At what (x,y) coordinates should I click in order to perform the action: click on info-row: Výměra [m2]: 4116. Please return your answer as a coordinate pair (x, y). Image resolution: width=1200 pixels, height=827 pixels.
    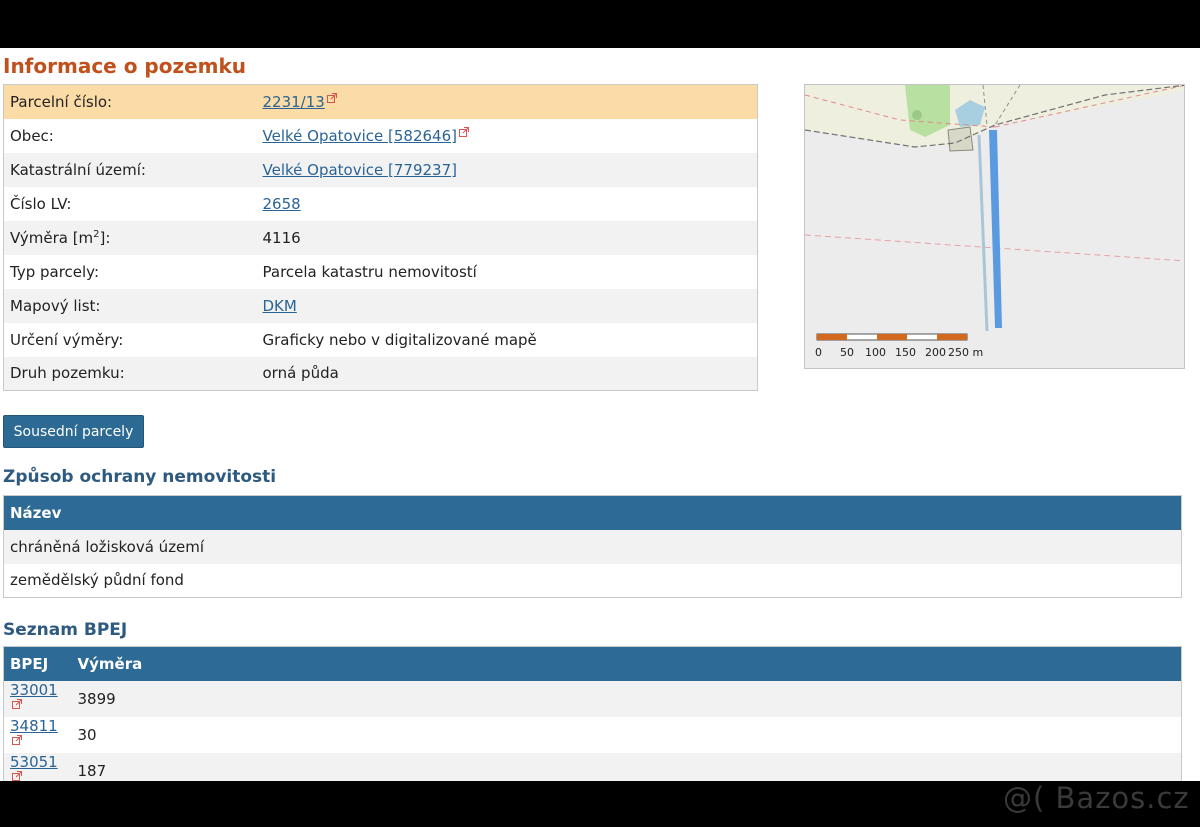
    Looking at the image, I should click on (380, 237).